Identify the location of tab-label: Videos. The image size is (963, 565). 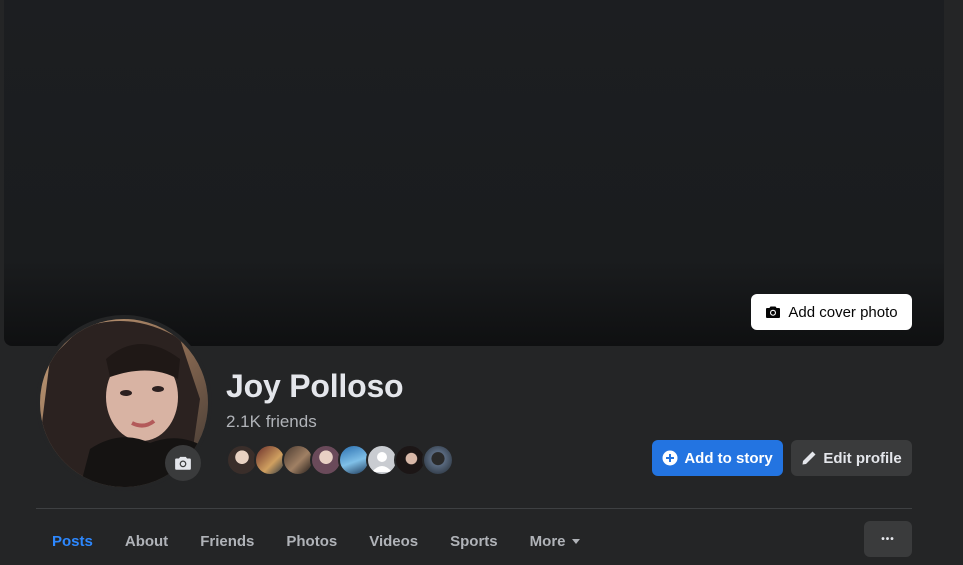
(394, 541).